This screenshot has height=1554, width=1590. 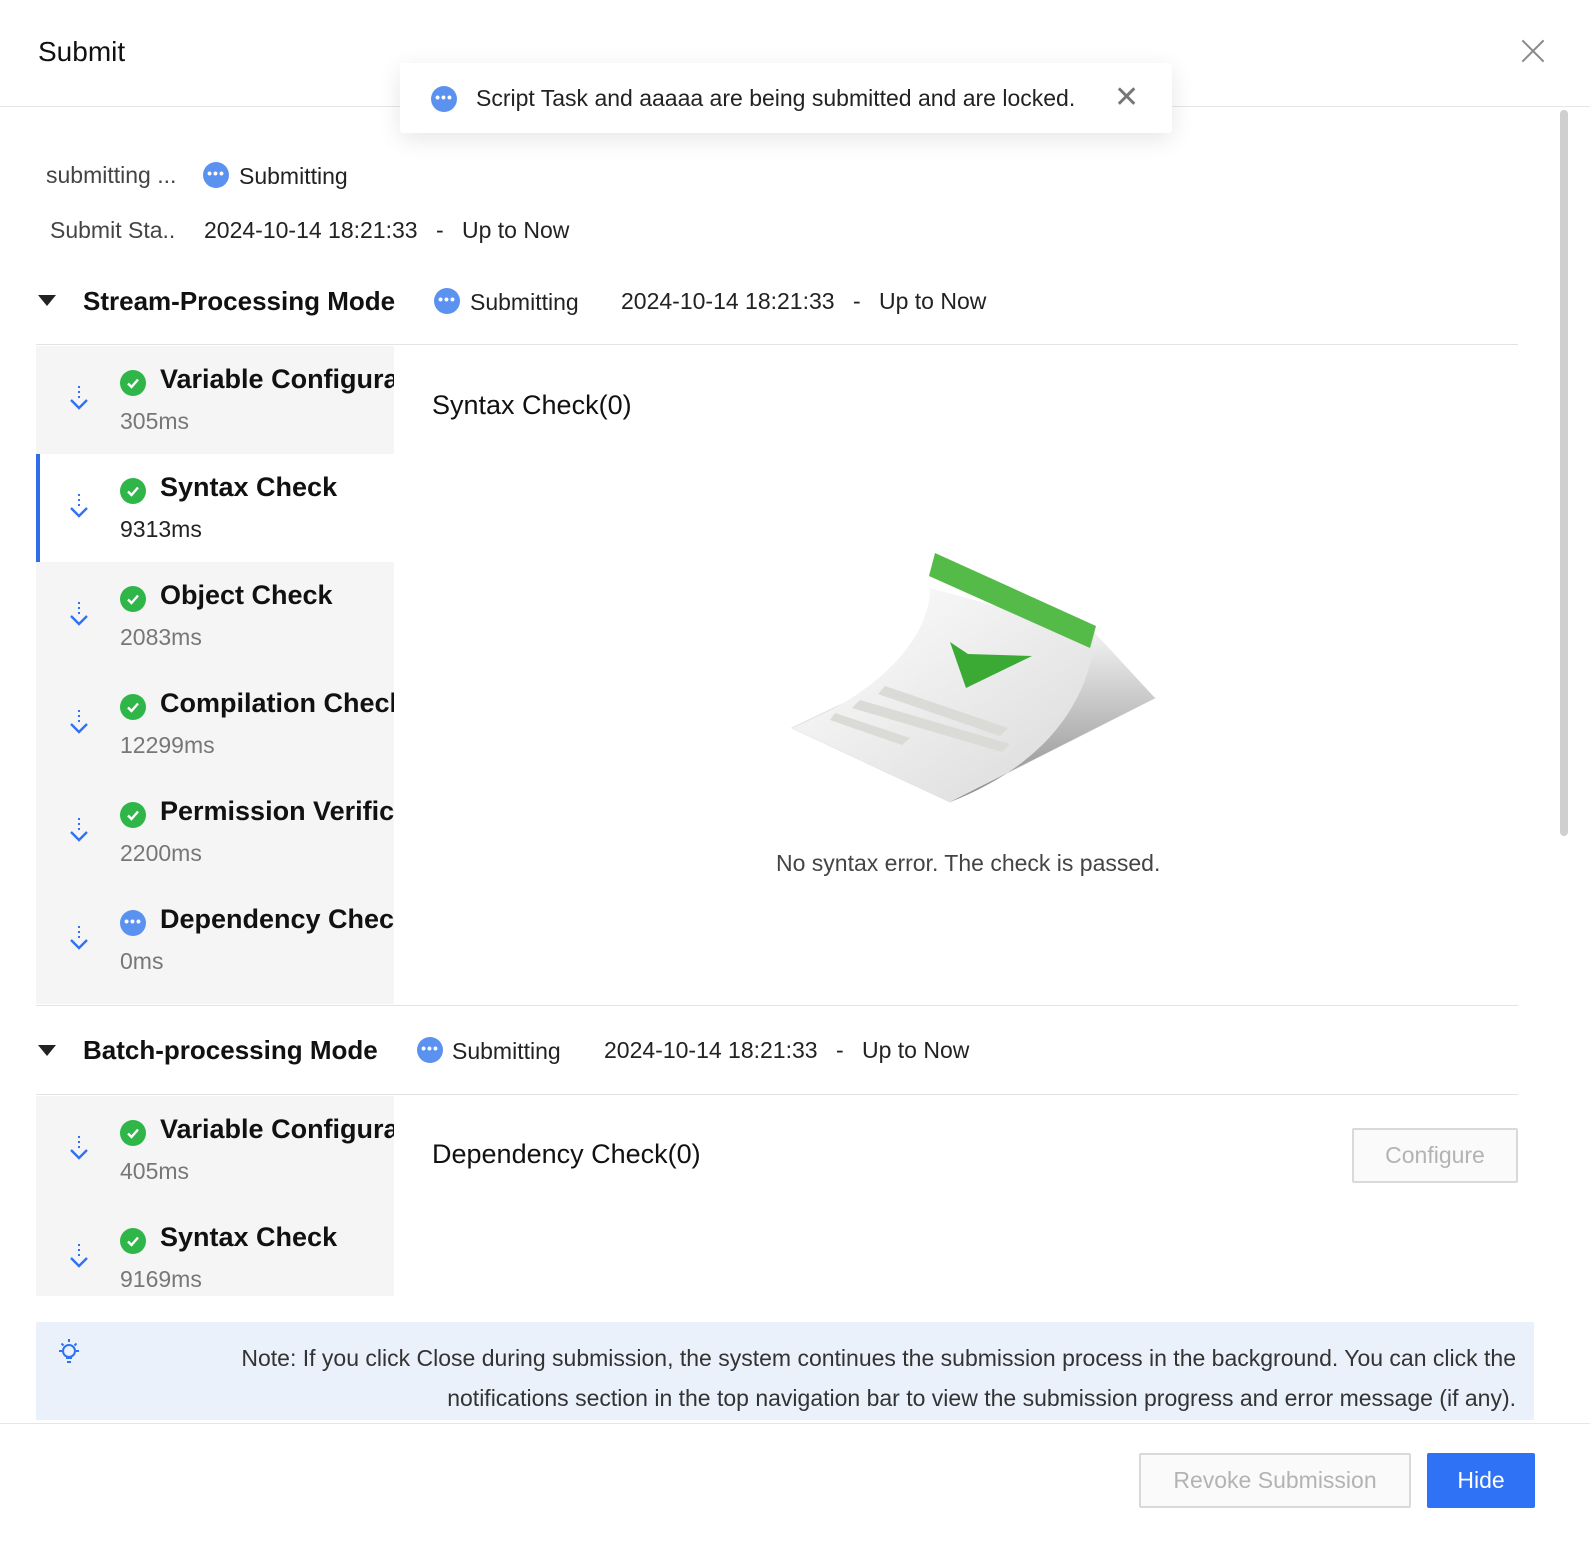 I want to click on step-name: Object Check, so click(x=246, y=595).